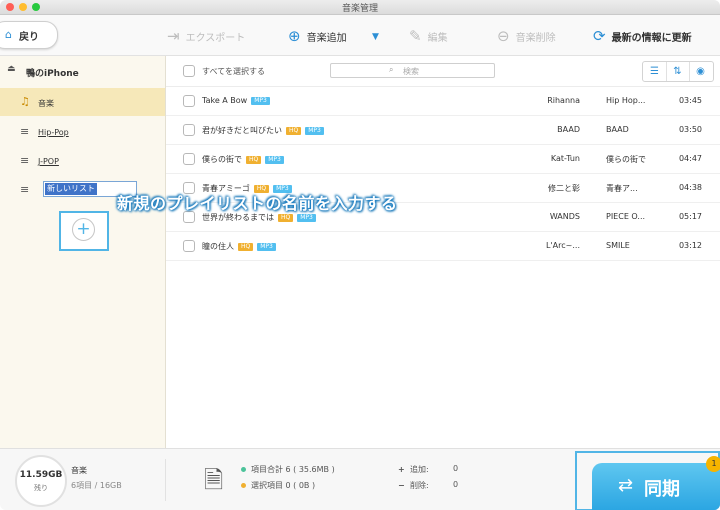 The height and width of the screenshot is (510, 720). Describe the element at coordinates (278, 485) in the screenshot. I see `summary-selected: 選択項目 0 ( 0B )` at that location.